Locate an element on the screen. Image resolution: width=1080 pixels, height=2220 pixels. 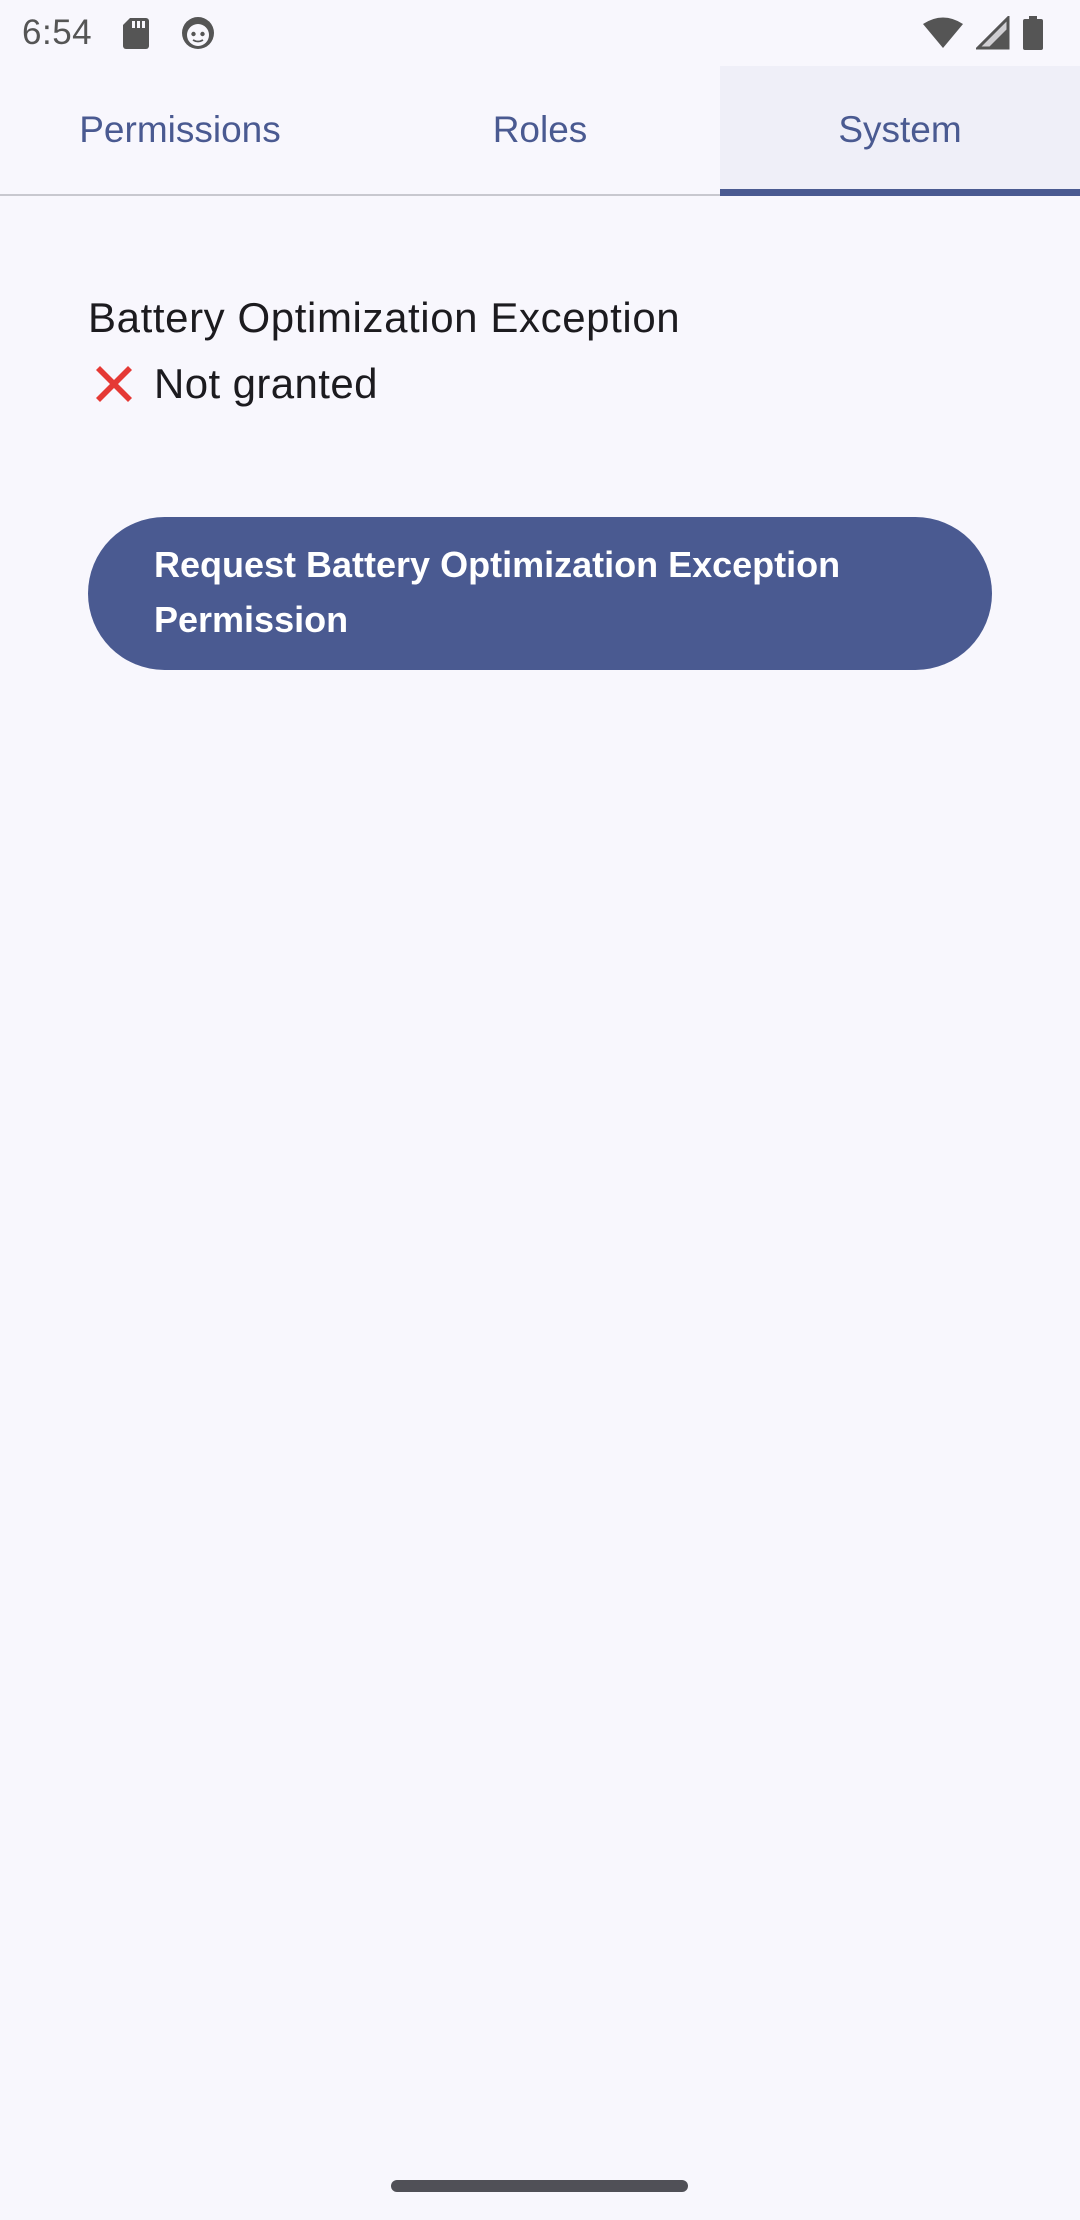
tab-label: Roles is located at coordinates (540, 129).